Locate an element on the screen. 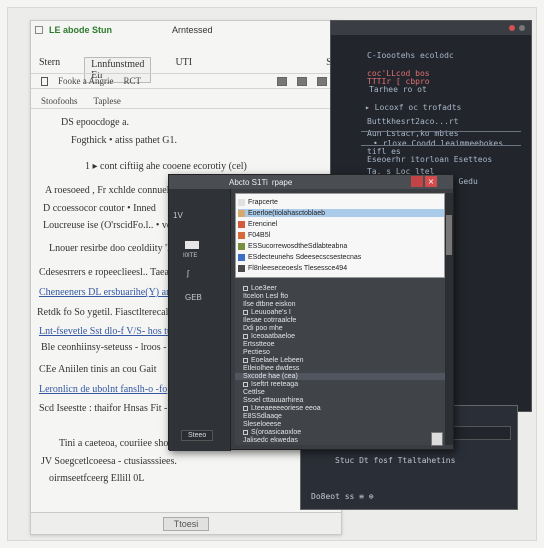  doc-toolbar: Fooke a Angrie RCT is located at coordinates (186, 81).